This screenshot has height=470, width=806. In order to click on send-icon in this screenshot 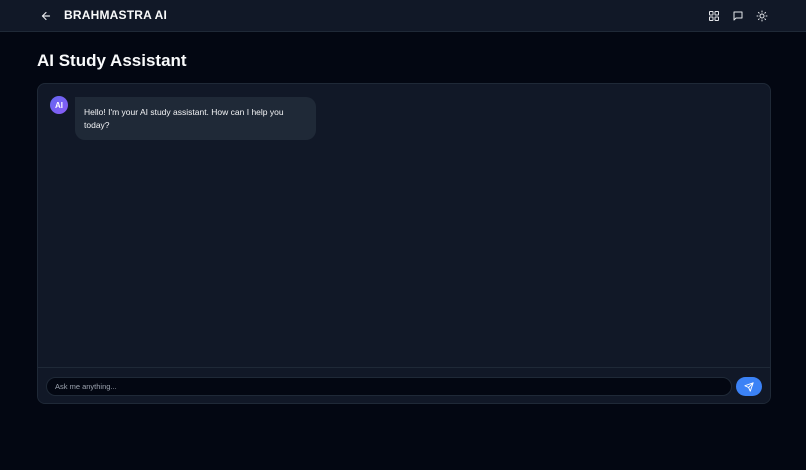, I will do `click(749, 386)`.